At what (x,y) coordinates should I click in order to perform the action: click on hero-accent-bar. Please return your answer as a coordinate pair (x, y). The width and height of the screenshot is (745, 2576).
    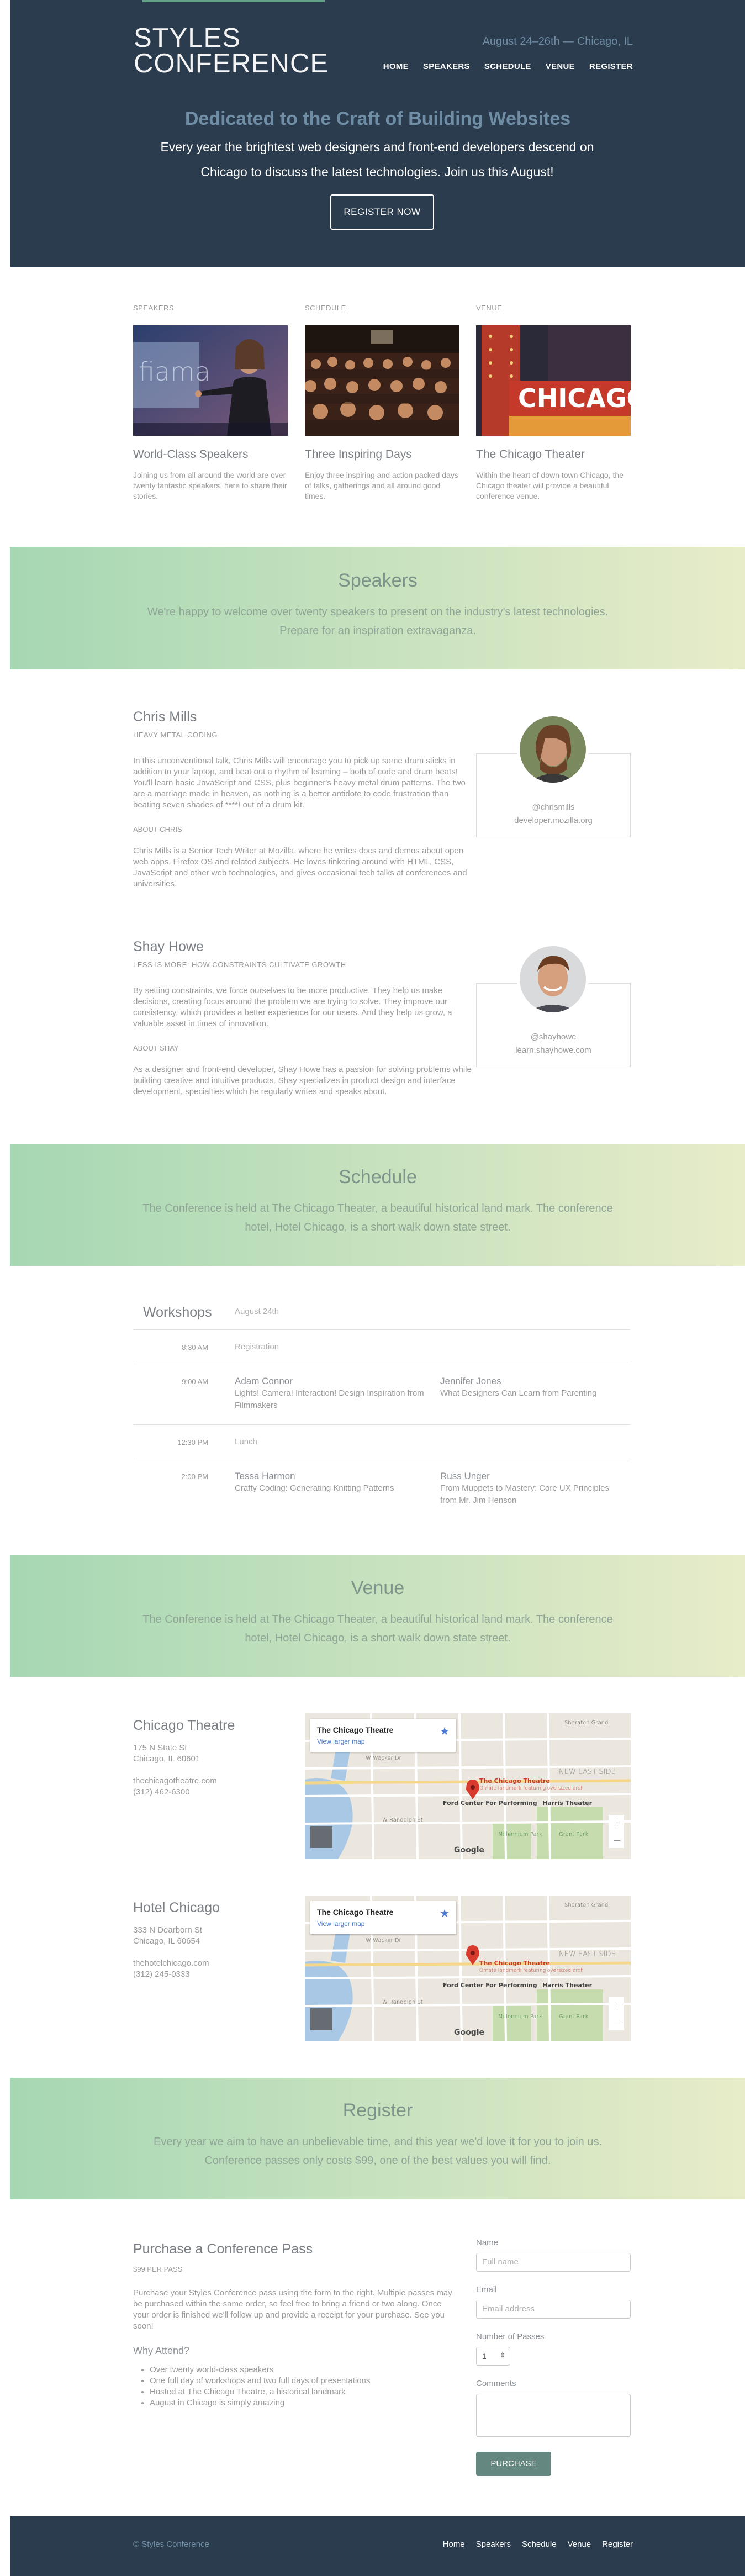
    Looking at the image, I should click on (233, 1).